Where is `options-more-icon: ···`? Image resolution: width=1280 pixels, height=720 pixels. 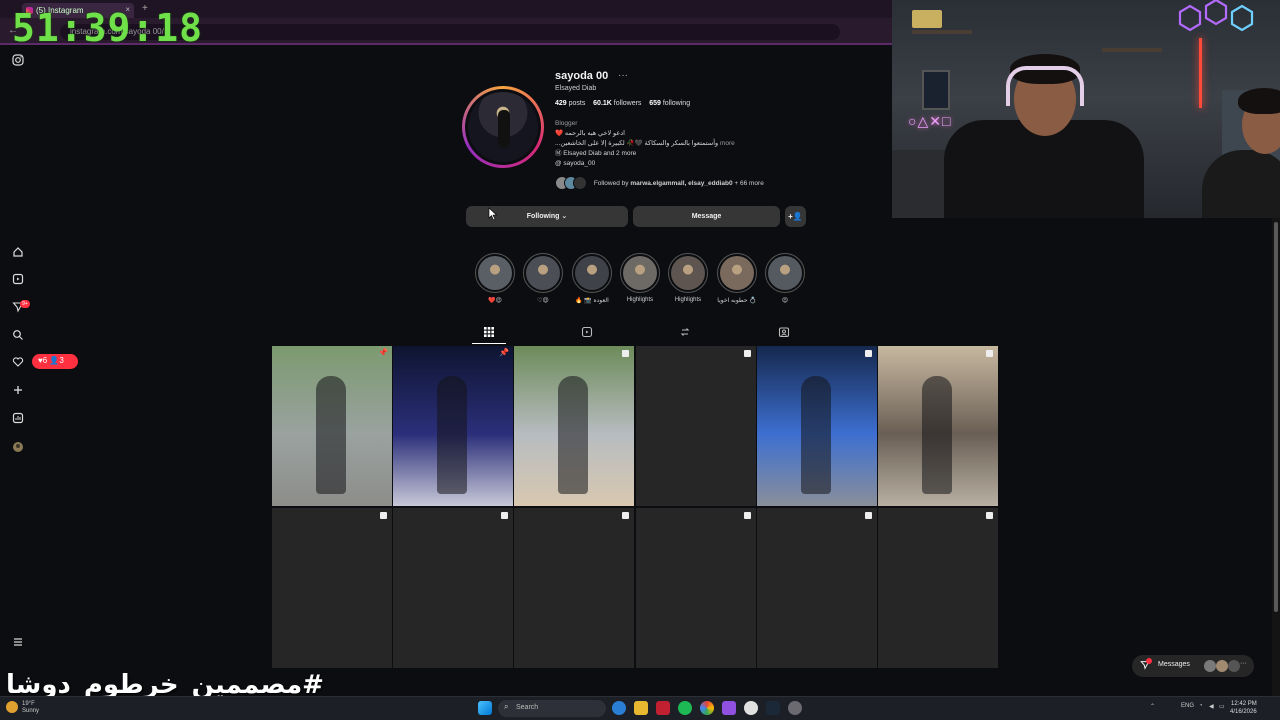 options-more-icon: ··· is located at coordinates (623, 75).